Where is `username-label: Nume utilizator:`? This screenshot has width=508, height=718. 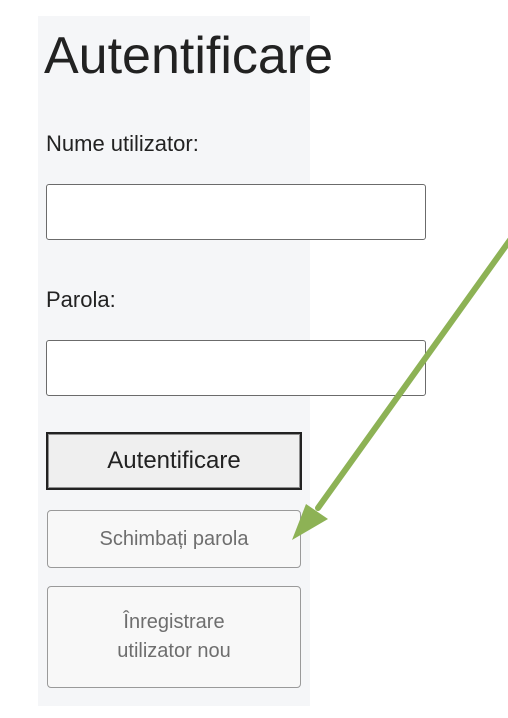
username-label: Nume utilizator: is located at coordinates (122, 143).